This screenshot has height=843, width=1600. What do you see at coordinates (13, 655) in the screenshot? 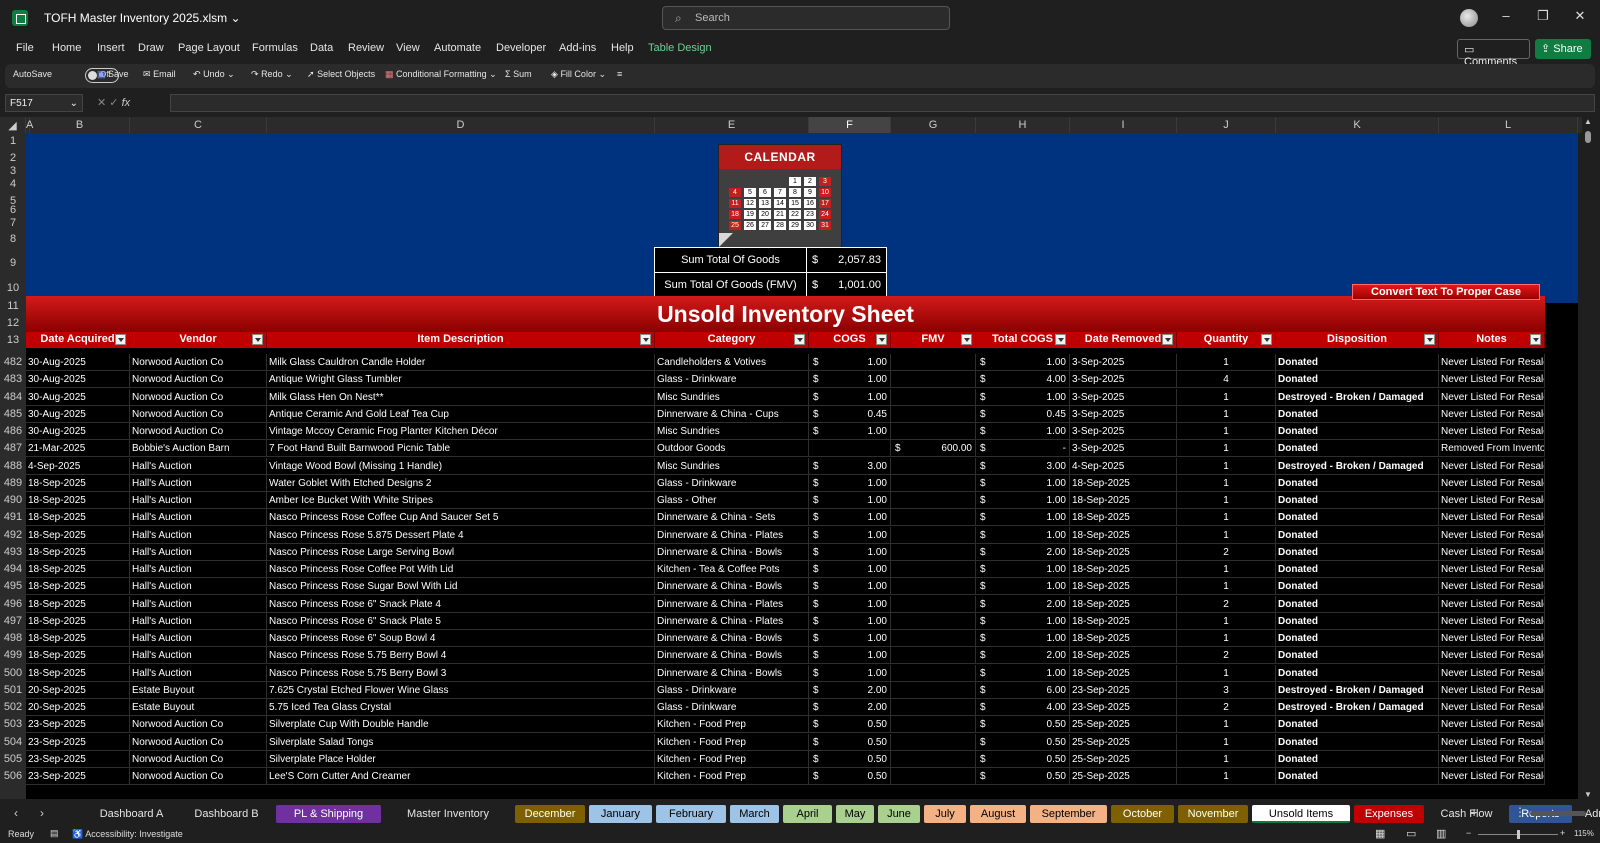
I see `row-header: 499` at bounding box center [13, 655].